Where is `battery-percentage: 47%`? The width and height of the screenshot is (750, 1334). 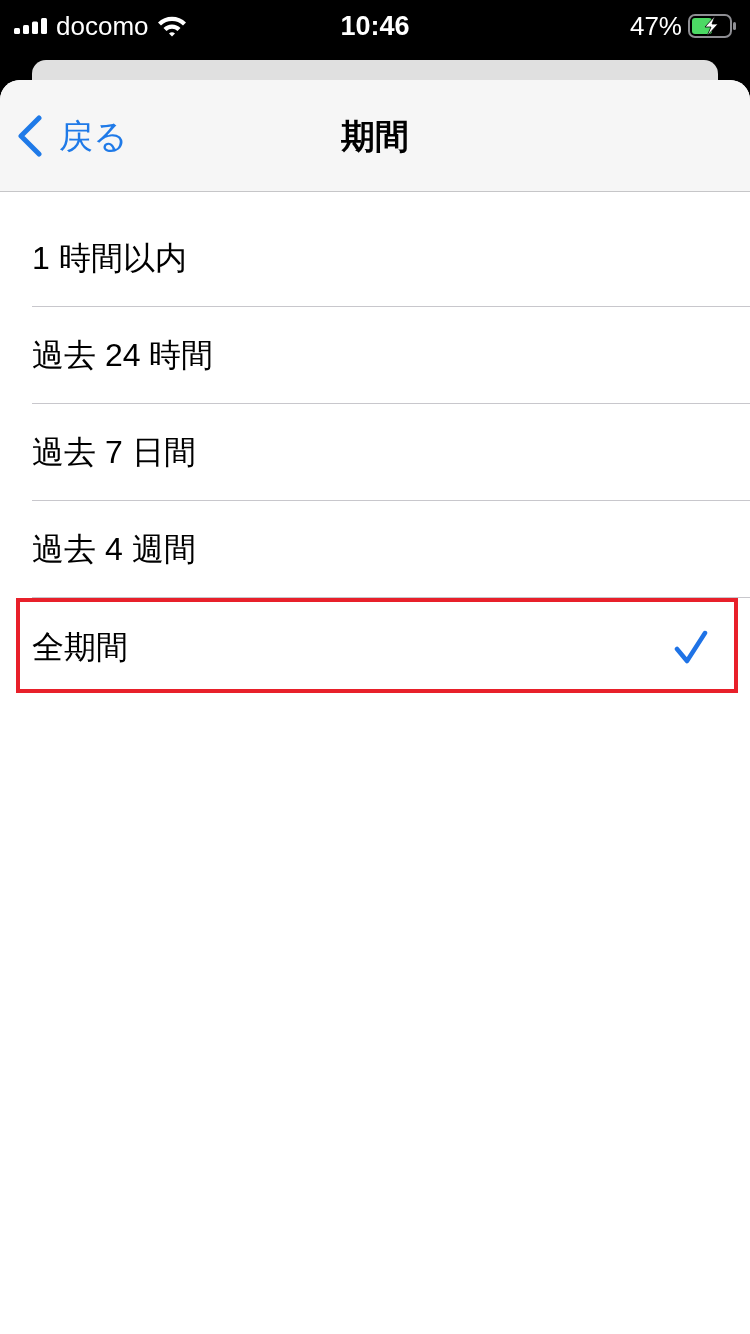 battery-percentage: 47% is located at coordinates (655, 26).